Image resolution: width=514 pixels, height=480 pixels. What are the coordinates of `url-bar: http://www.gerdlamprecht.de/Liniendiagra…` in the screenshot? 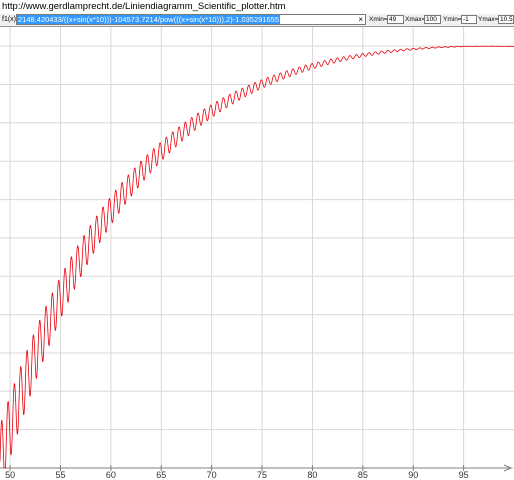 It's located at (257, 7).